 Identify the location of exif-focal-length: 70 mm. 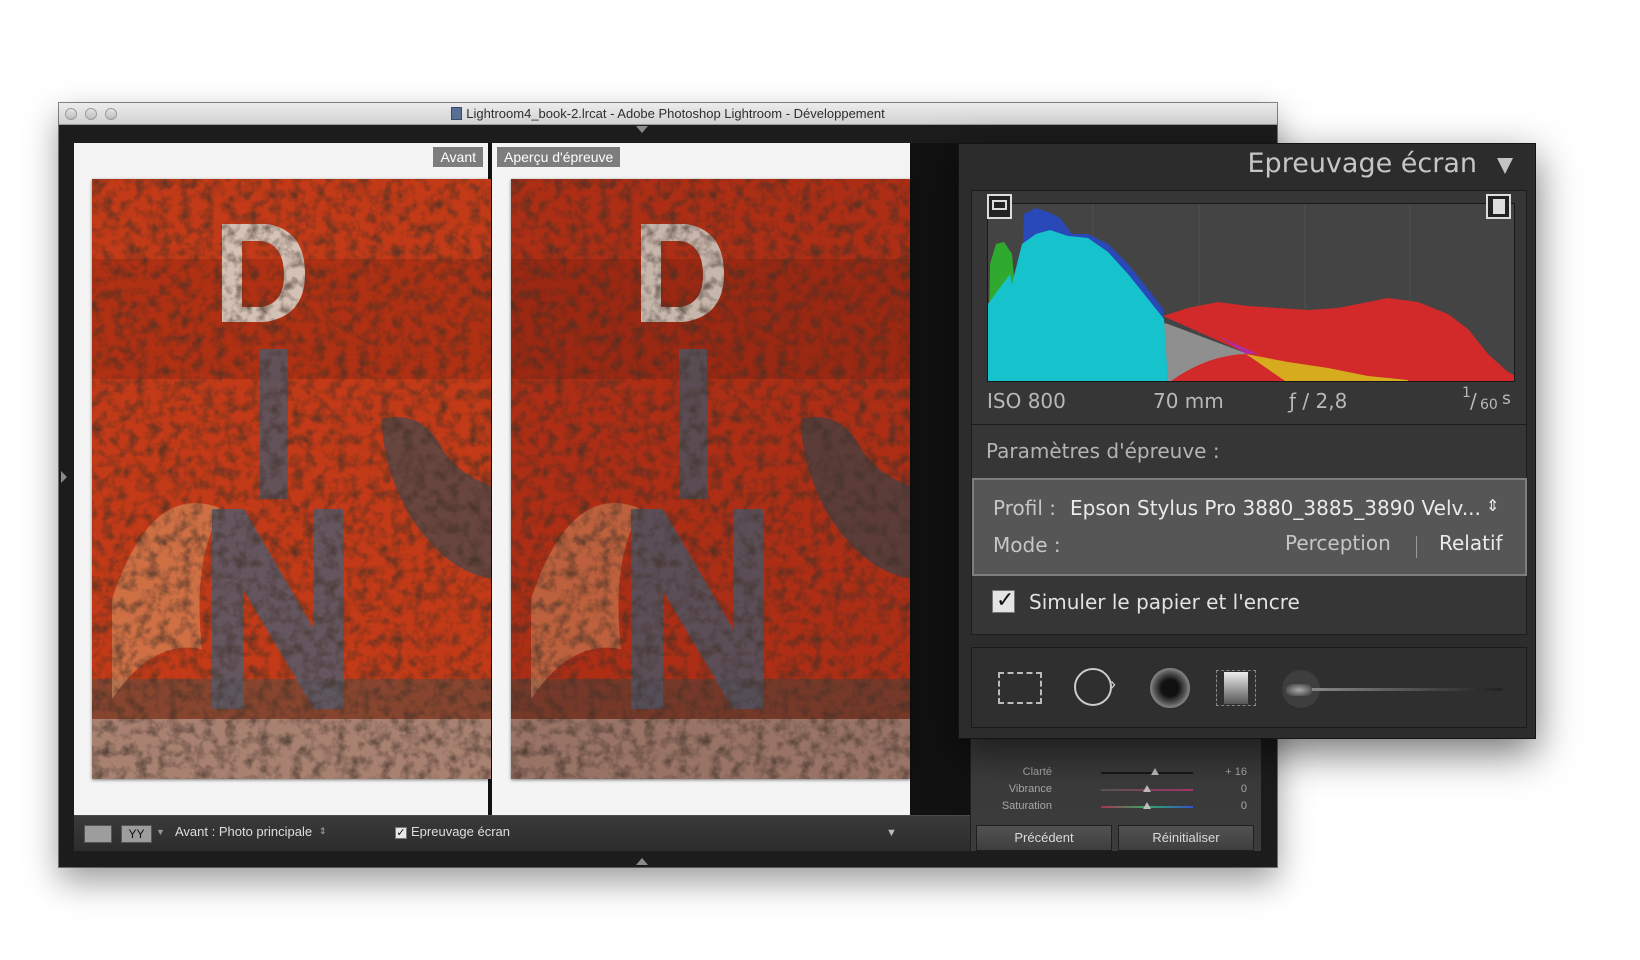
(1188, 401).